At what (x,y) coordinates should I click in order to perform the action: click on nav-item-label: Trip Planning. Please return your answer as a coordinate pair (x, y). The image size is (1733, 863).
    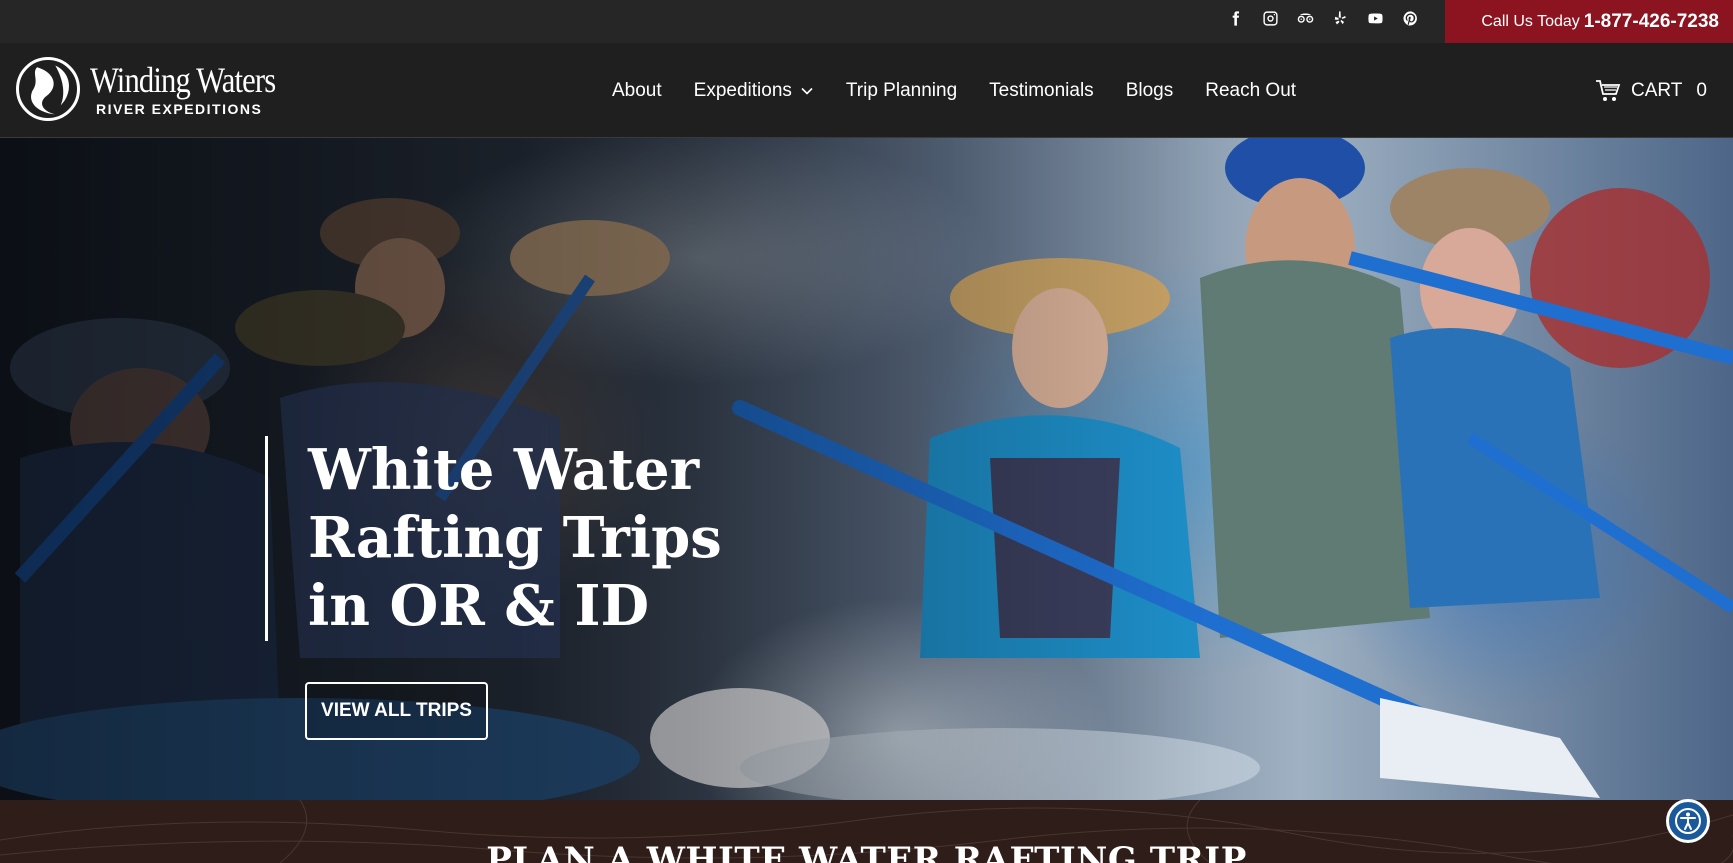
    Looking at the image, I should click on (901, 90).